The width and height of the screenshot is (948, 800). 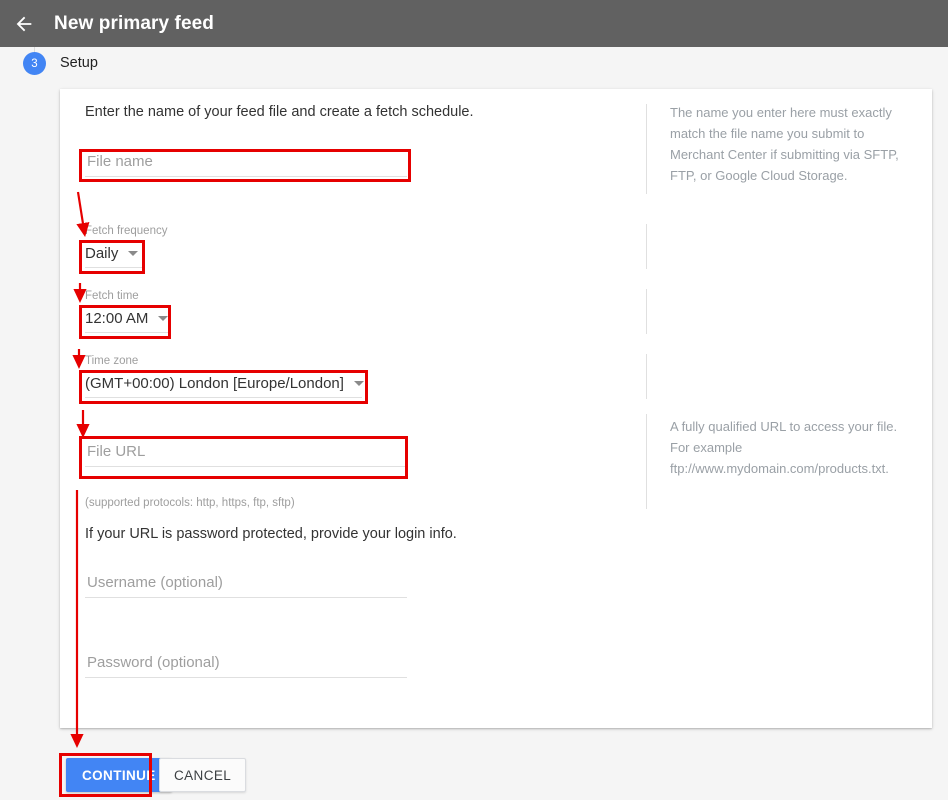 What do you see at coordinates (474, 66) in the screenshot?
I see `step-header` at bounding box center [474, 66].